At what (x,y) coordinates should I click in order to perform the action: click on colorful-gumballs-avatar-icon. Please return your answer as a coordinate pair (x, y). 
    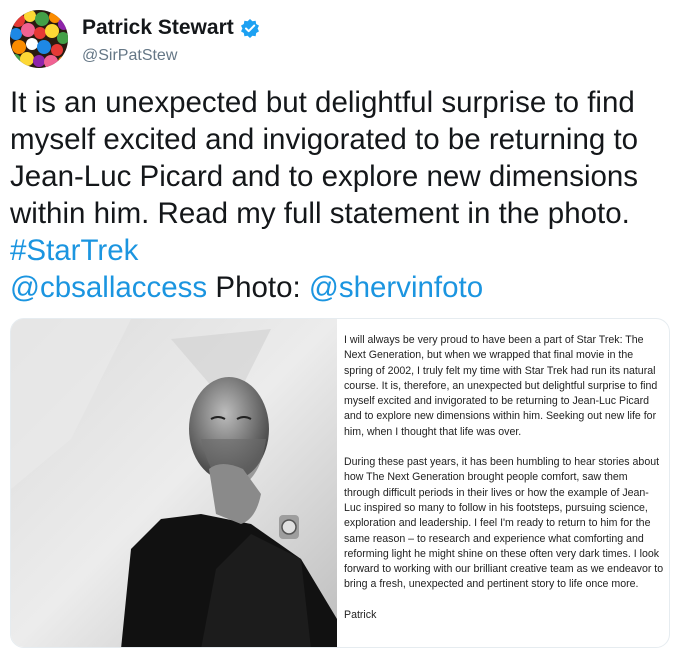
    Looking at the image, I should click on (39, 39).